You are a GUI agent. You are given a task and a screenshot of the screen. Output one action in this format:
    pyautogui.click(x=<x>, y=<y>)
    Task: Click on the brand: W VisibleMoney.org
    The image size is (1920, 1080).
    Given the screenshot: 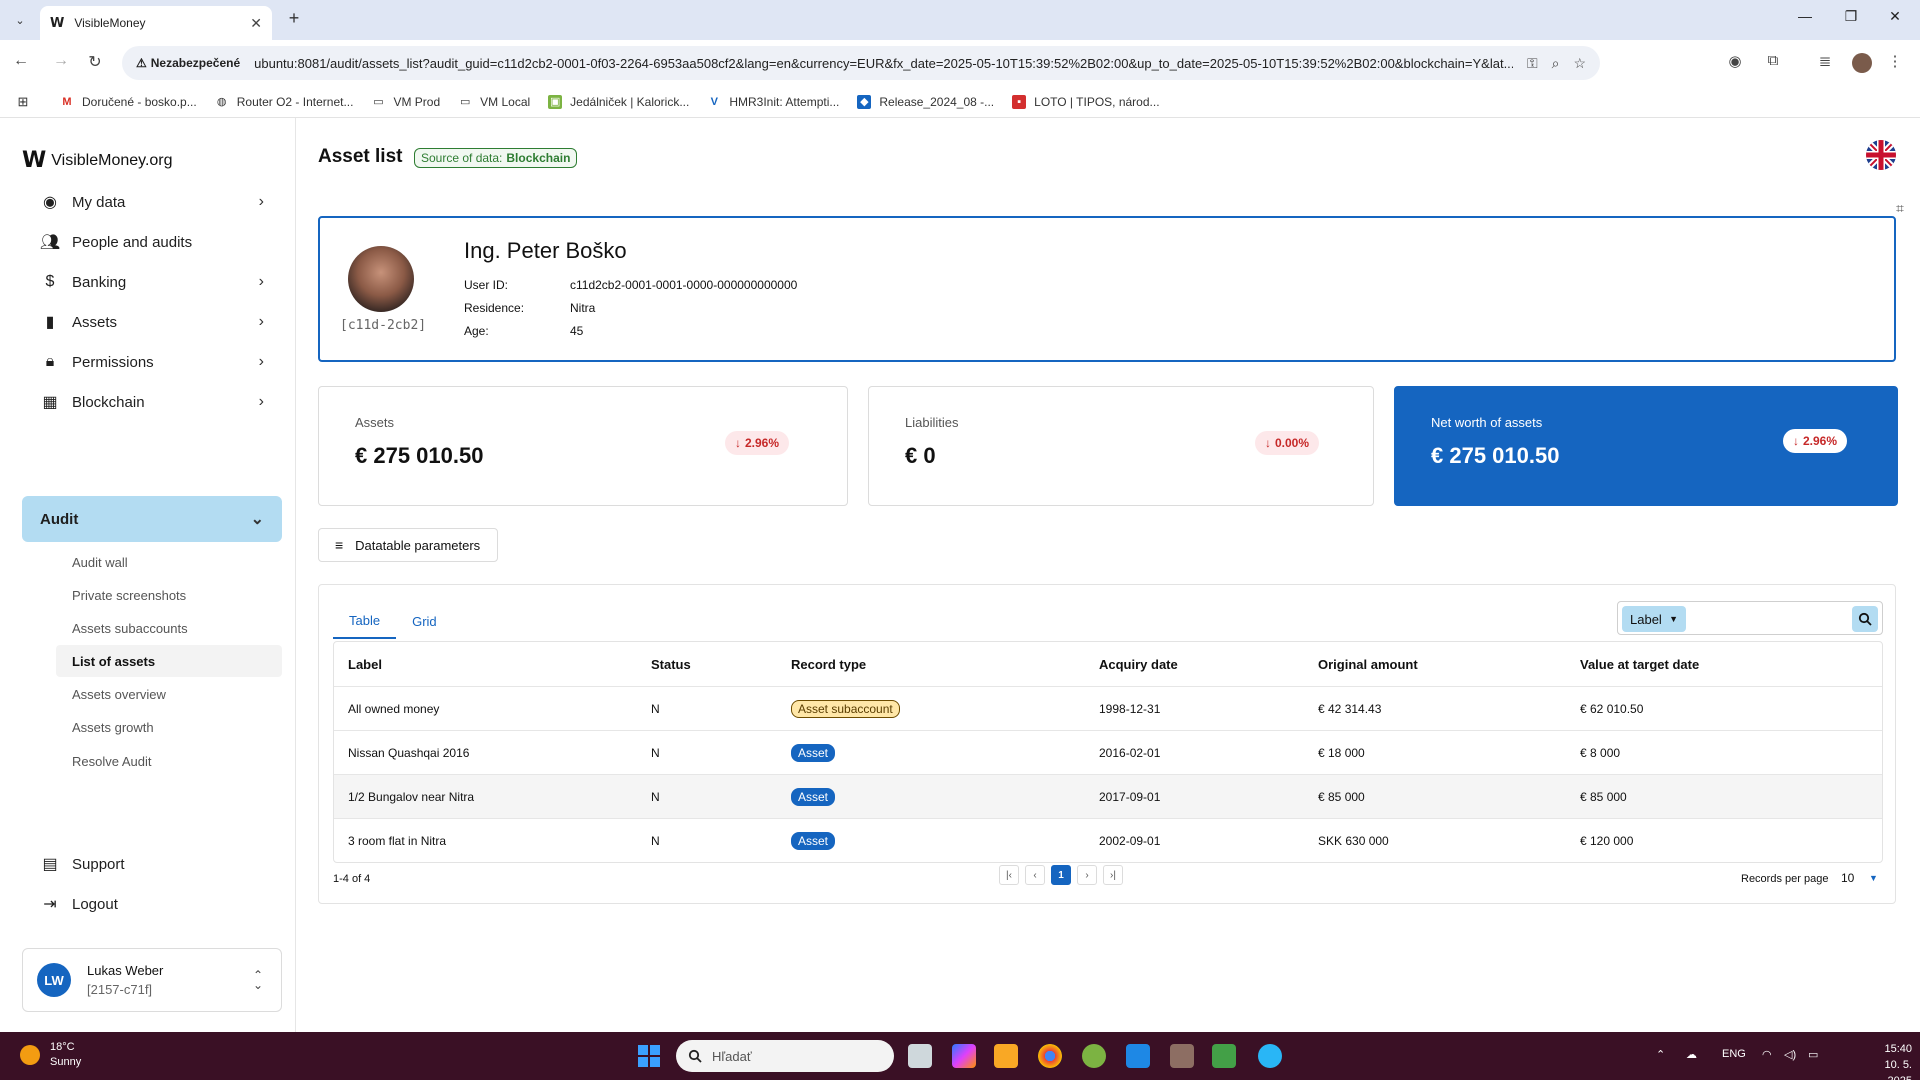 What is the action you would take?
    pyautogui.click(x=97, y=160)
    